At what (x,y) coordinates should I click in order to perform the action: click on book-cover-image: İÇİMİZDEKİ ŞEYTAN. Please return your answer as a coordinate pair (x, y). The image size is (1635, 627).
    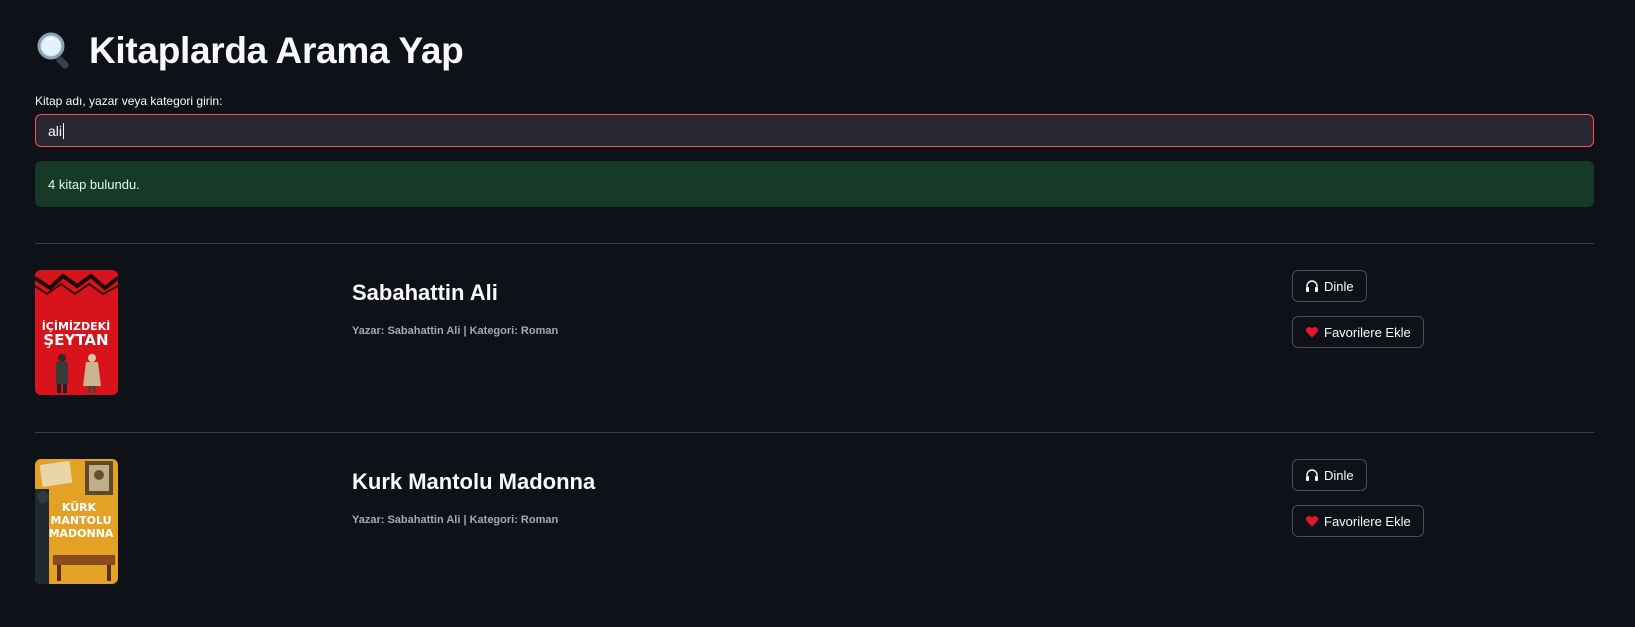
    Looking at the image, I should click on (76, 332).